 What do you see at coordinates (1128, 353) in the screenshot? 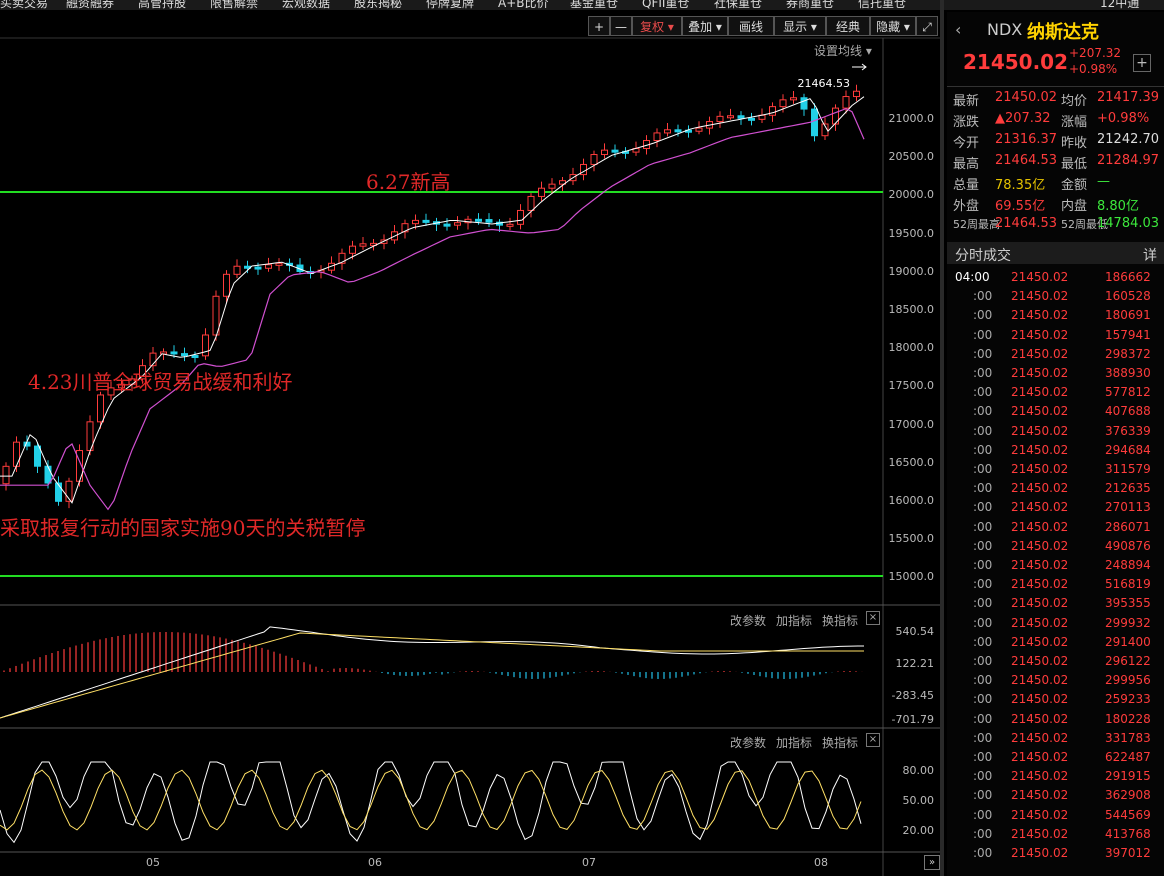
I see `tick-volume: 298372` at bounding box center [1128, 353].